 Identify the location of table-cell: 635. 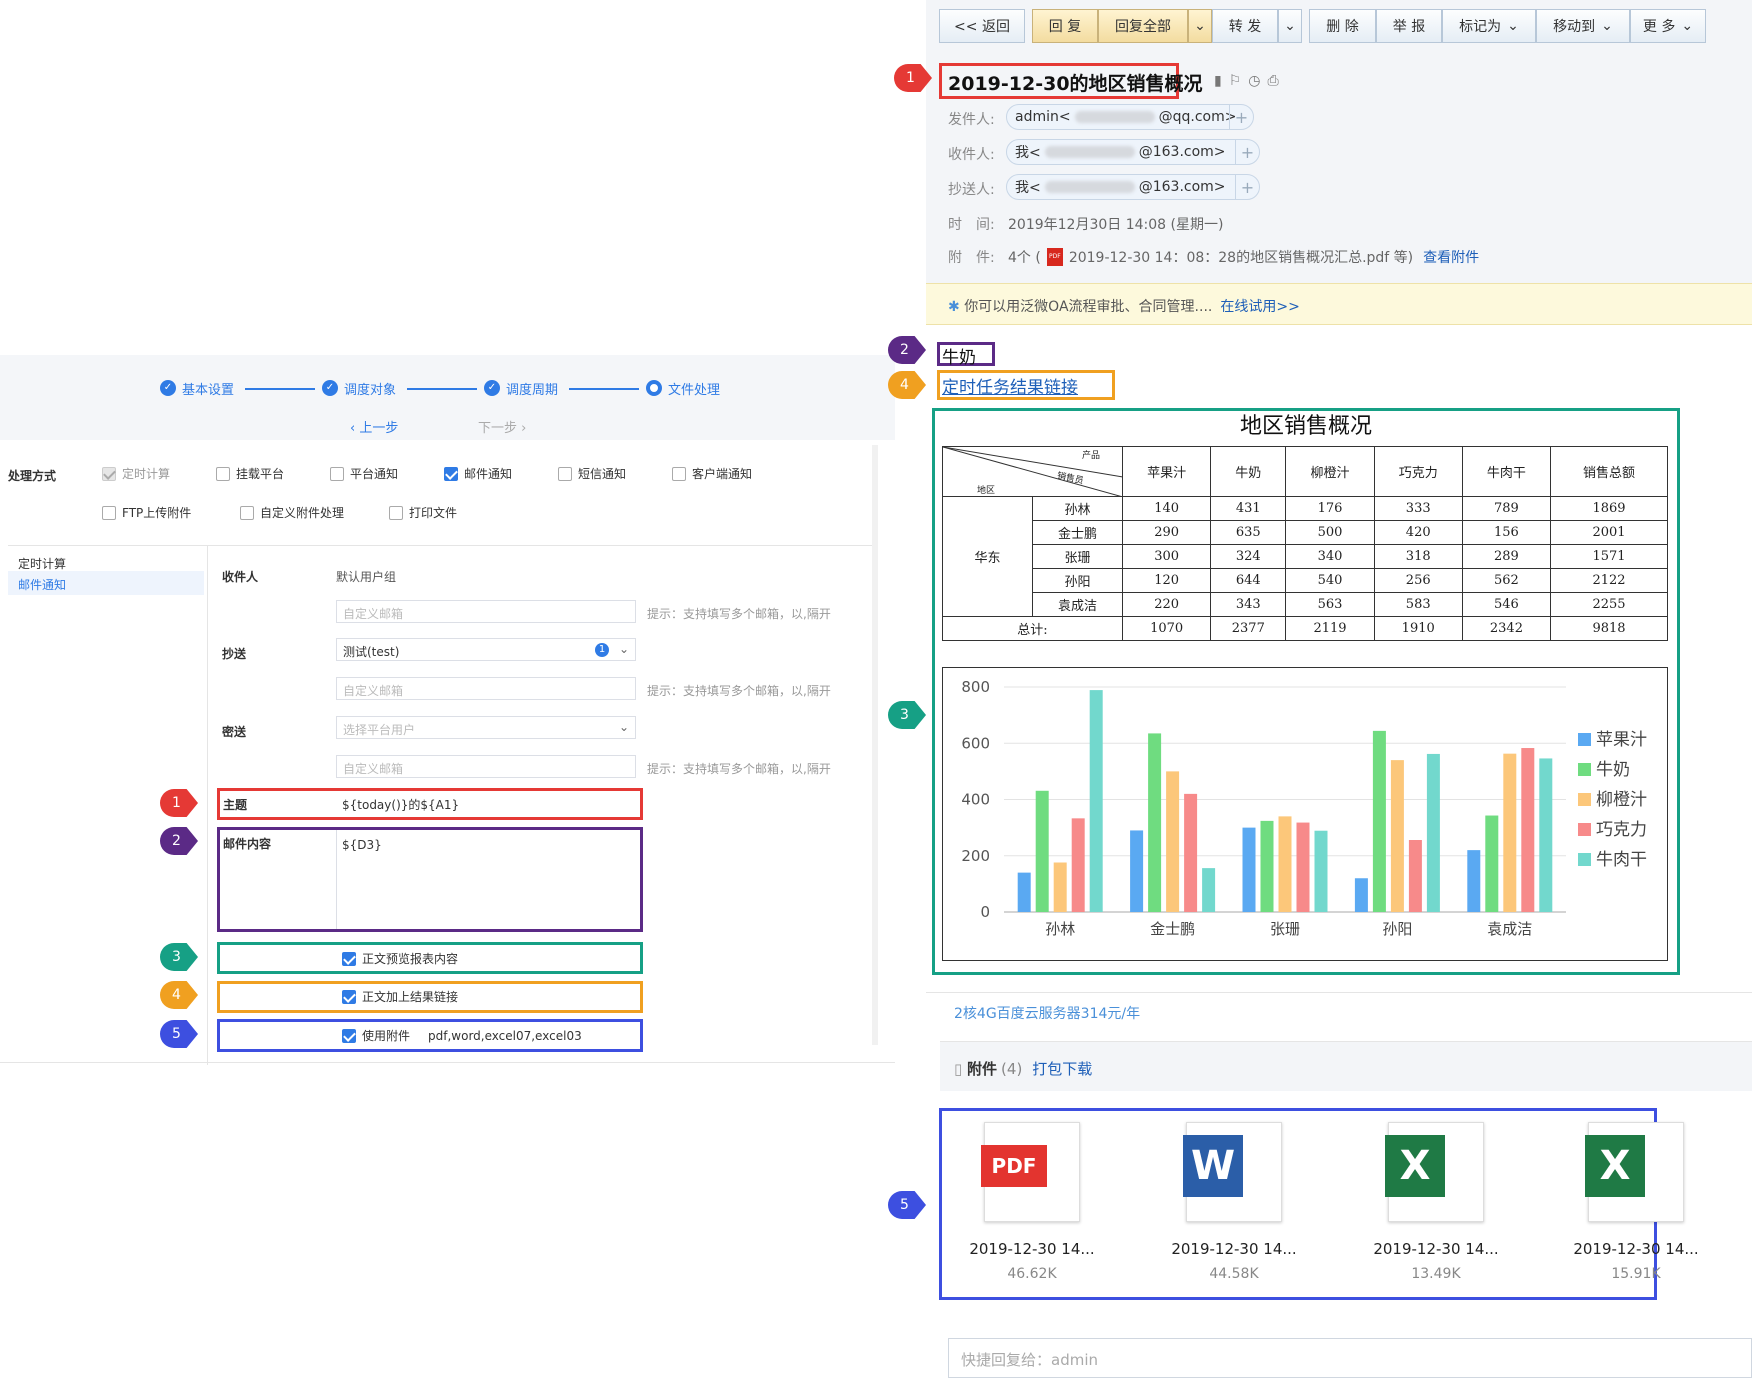
(1248, 532).